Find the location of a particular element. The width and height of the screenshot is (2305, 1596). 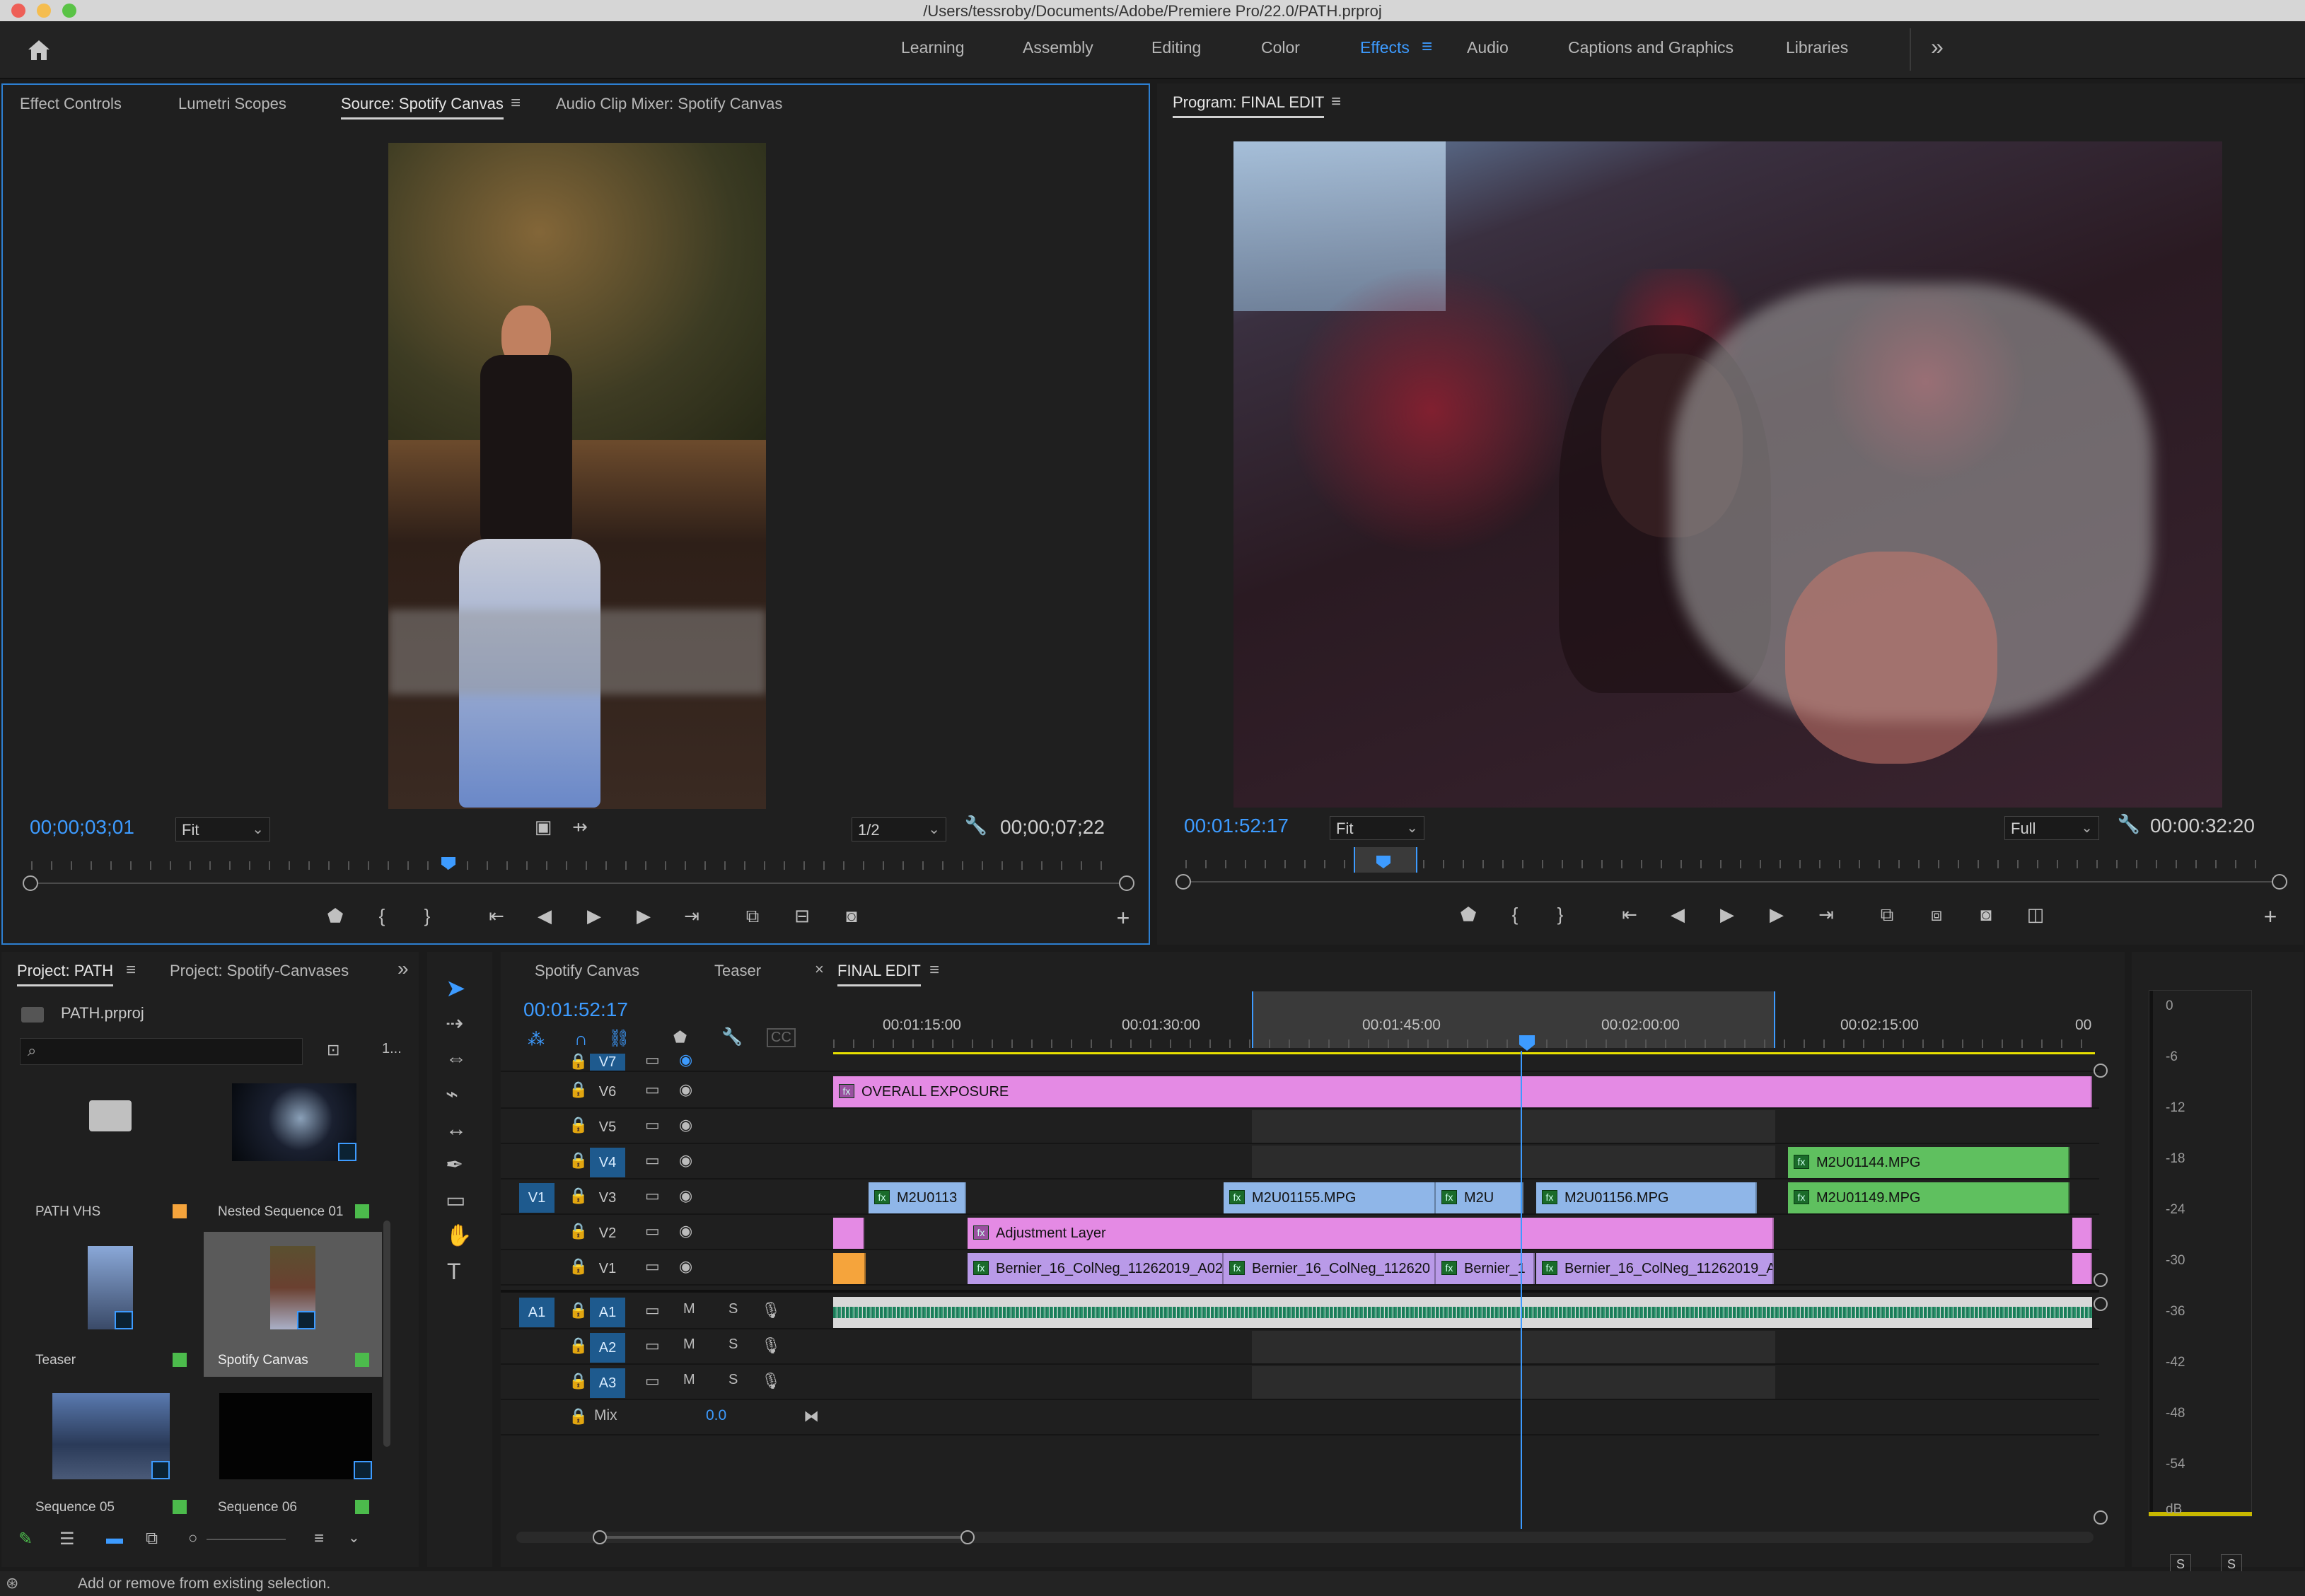

linked-selection-icon: ⛓ is located at coordinates (618, 1038).